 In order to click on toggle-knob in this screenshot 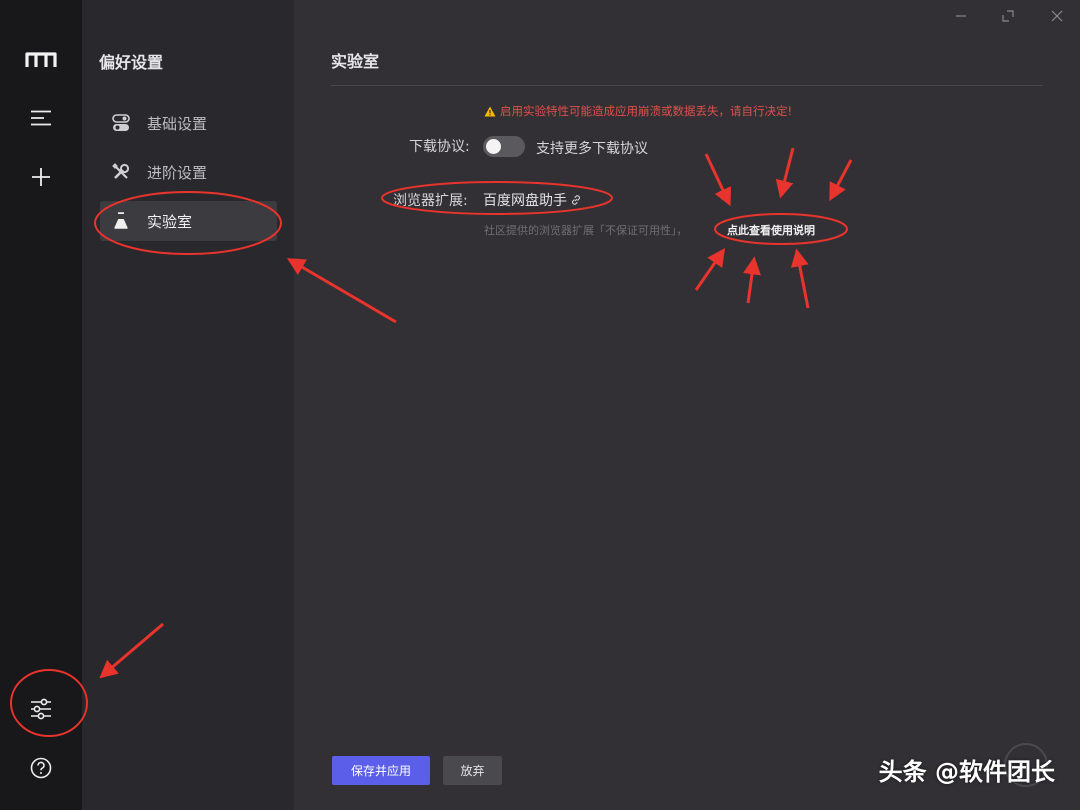, I will do `click(493, 146)`.